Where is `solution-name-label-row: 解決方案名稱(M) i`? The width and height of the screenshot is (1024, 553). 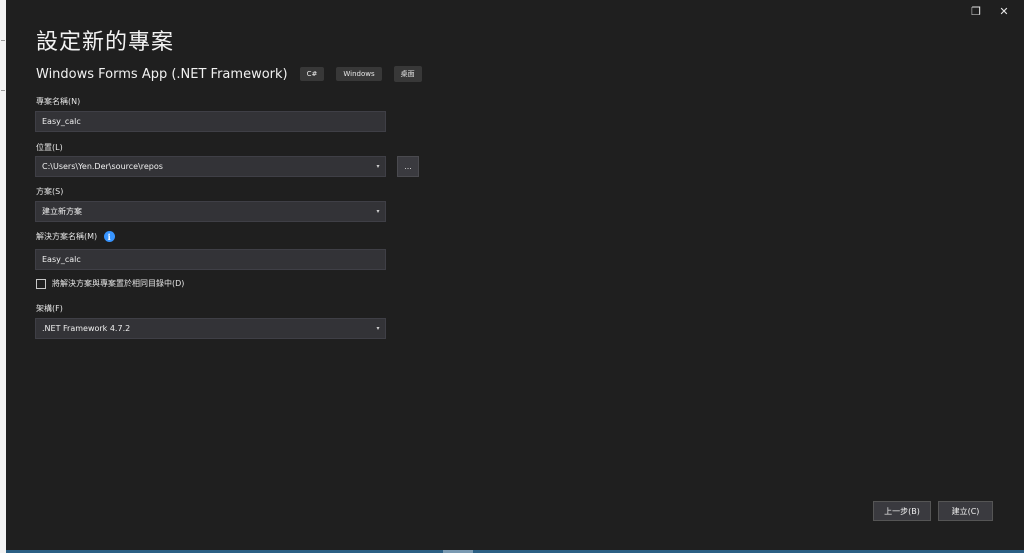 solution-name-label-row: 解決方案名稱(M) i is located at coordinates (75, 236).